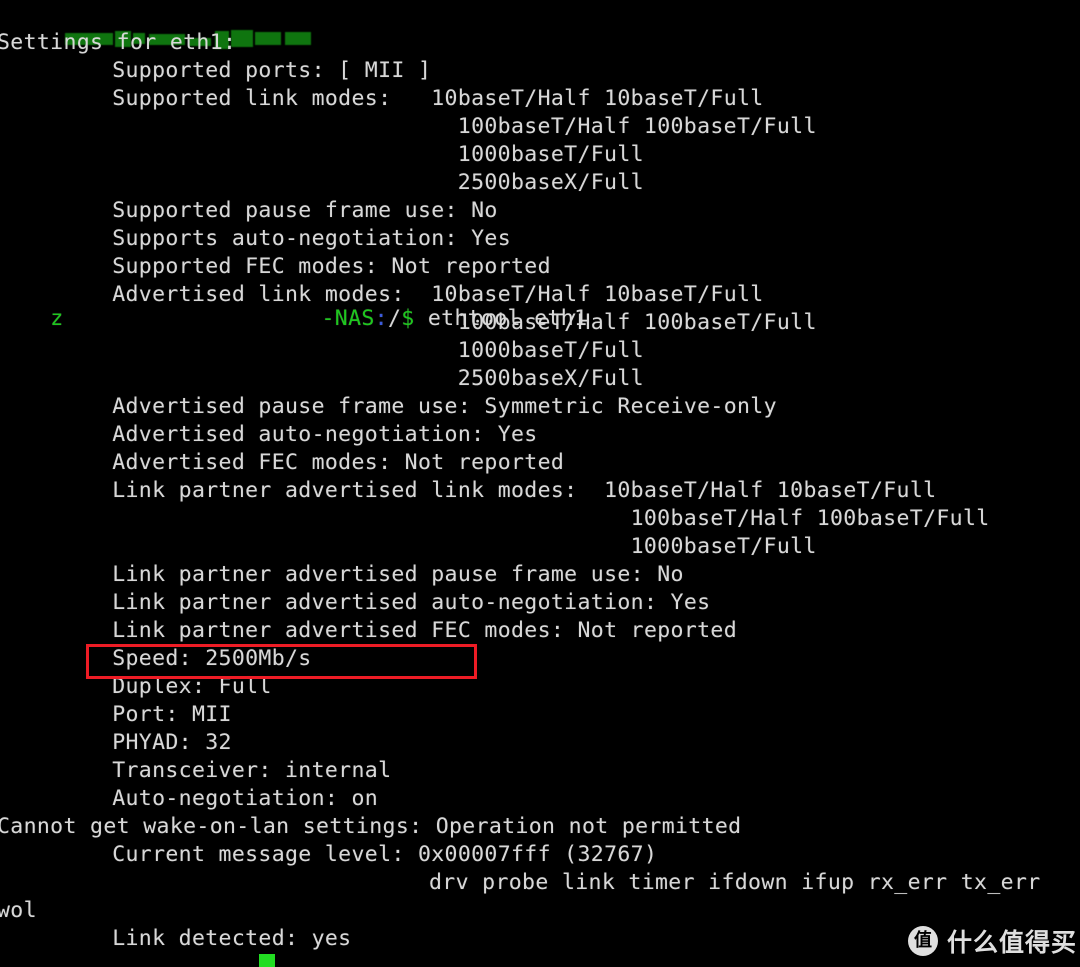 This screenshot has height=967, width=1080. What do you see at coordinates (408, 318) in the screenshot?
I see `prompt-sigil: $` at bounding box center [408, 318].